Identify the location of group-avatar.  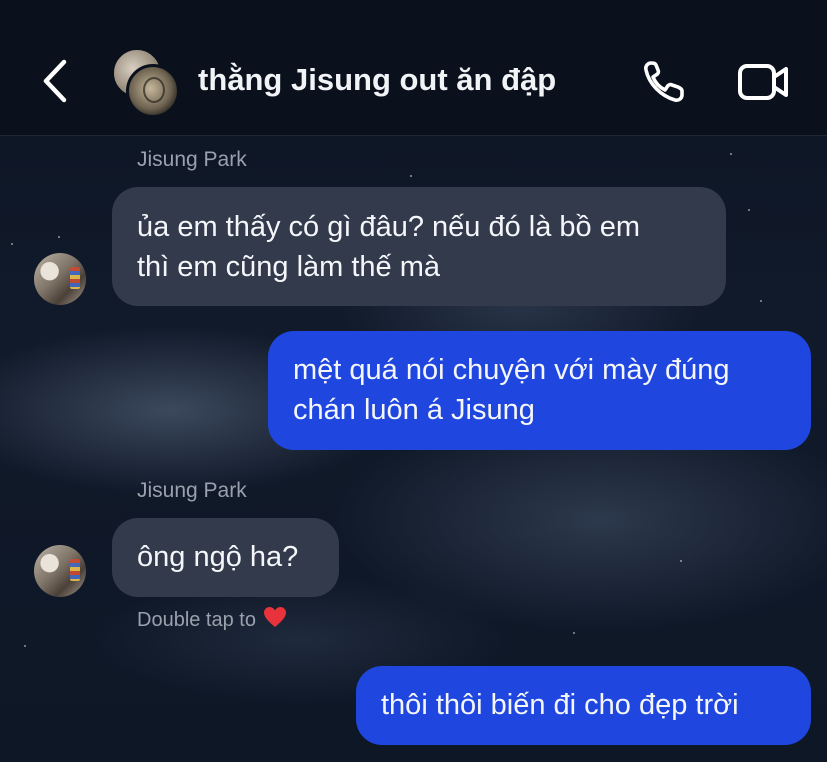
(146, 83).